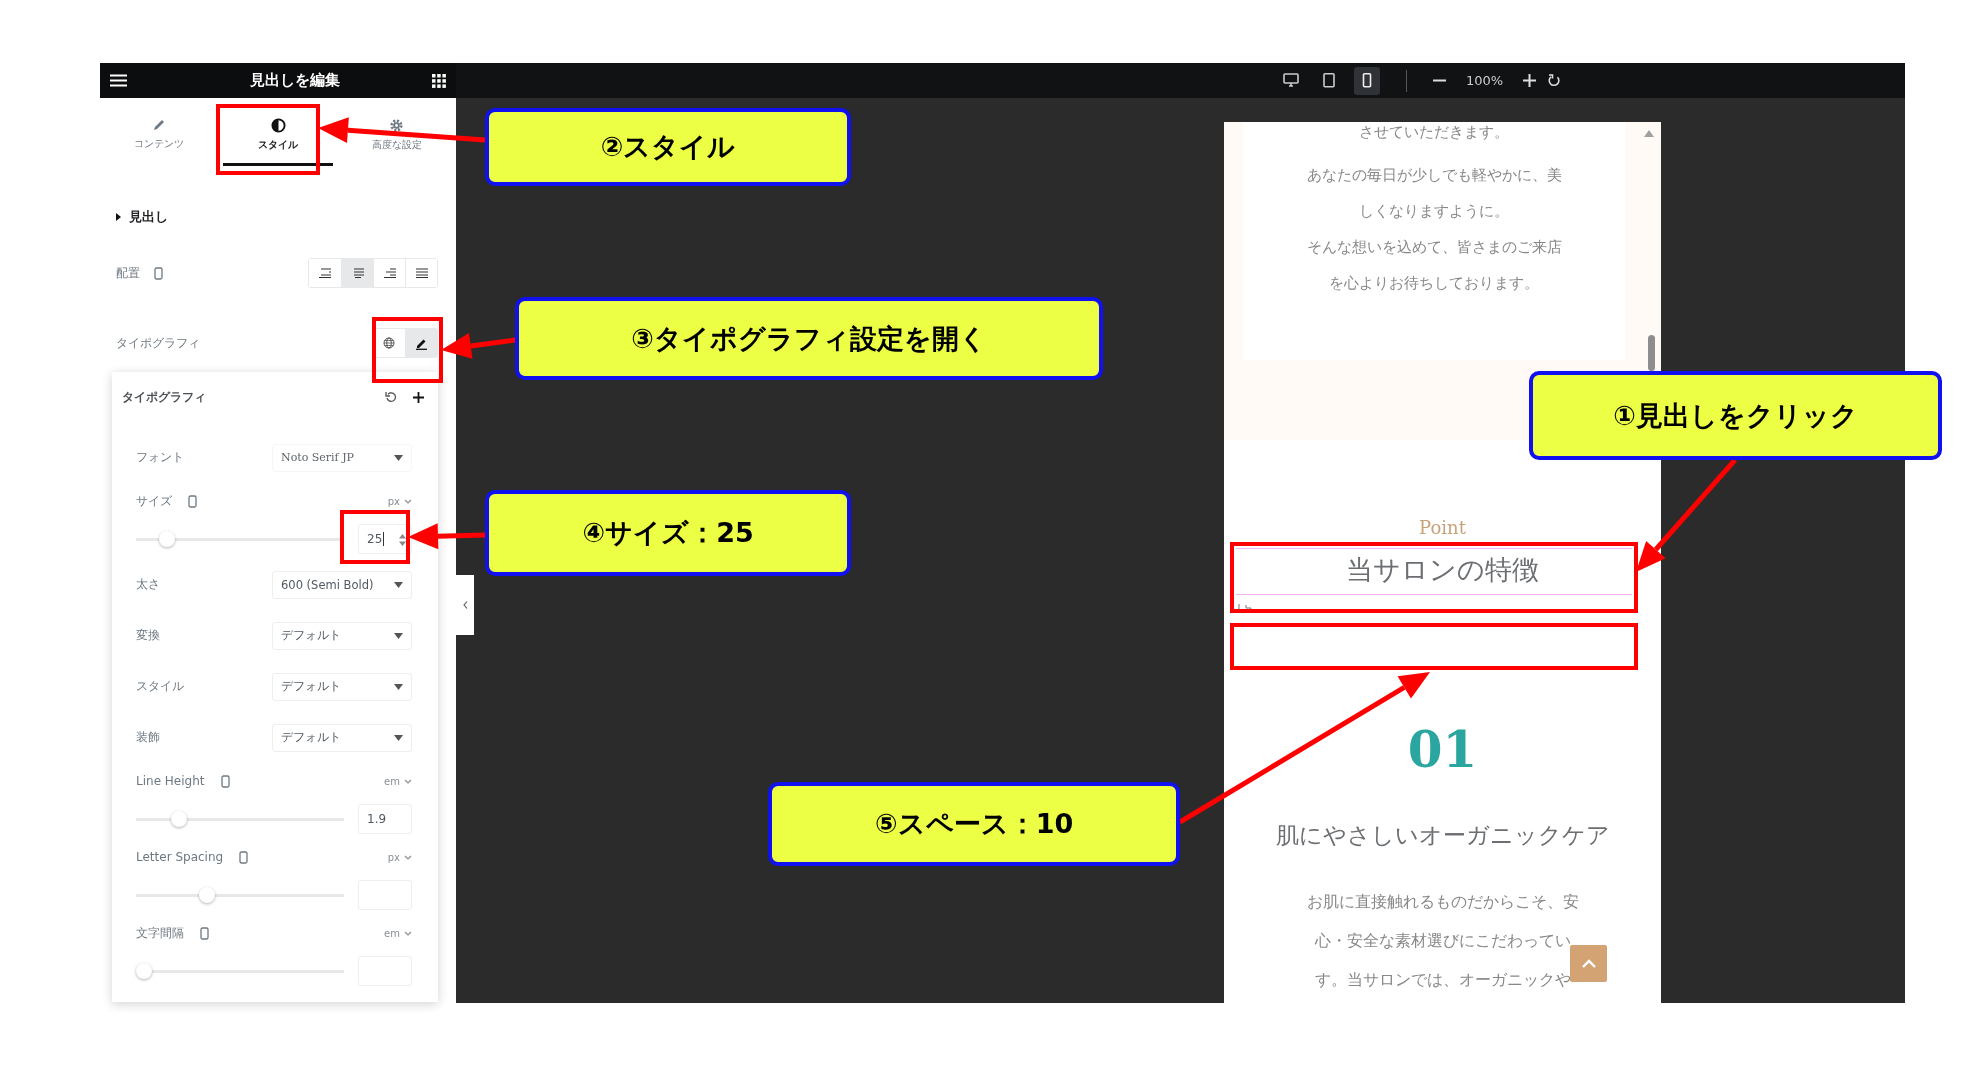  I want to click on field-label: 変換, so click(148, 635).